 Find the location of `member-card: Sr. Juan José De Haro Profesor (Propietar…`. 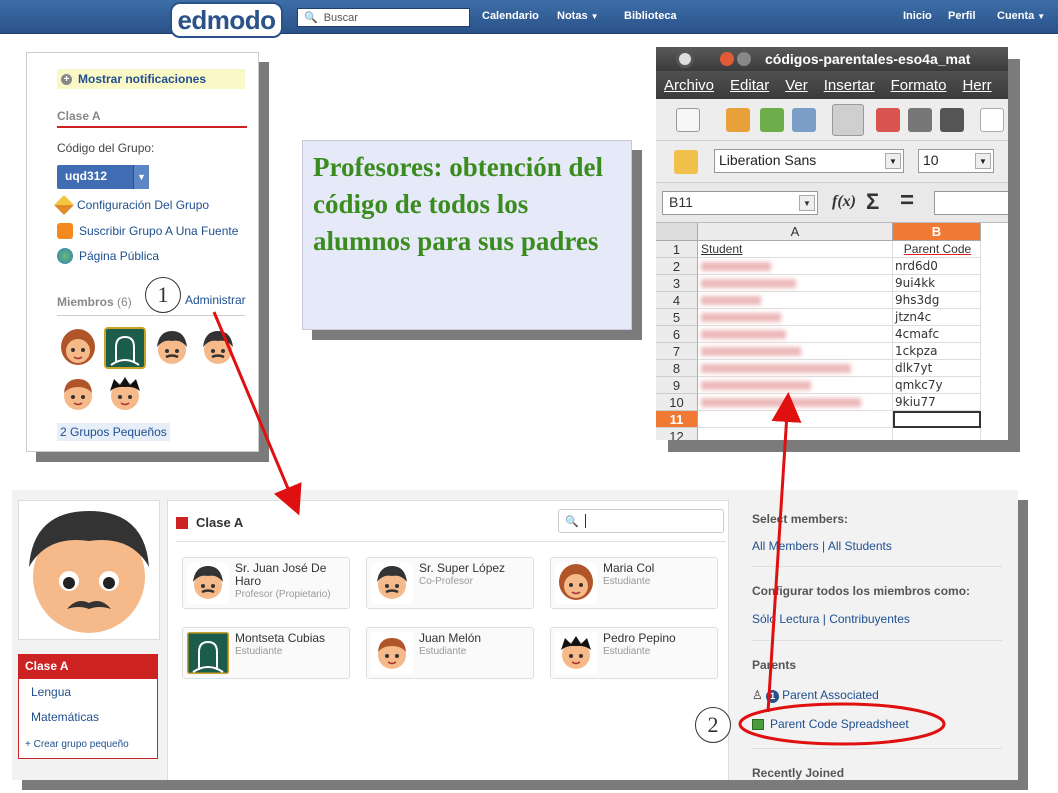

member-card: Sr. Juan José De Haro Profesor (Propietar… is located at coordinates (266, 583).